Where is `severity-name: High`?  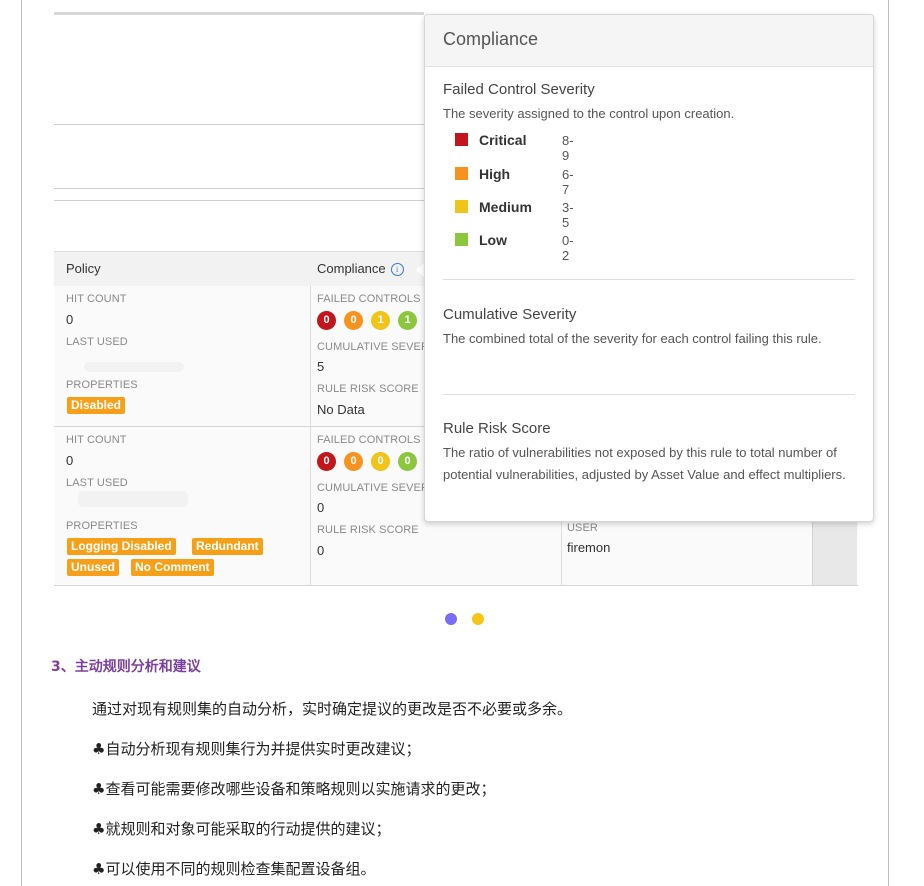
severity-name: High is located at coordinates (495, 174).